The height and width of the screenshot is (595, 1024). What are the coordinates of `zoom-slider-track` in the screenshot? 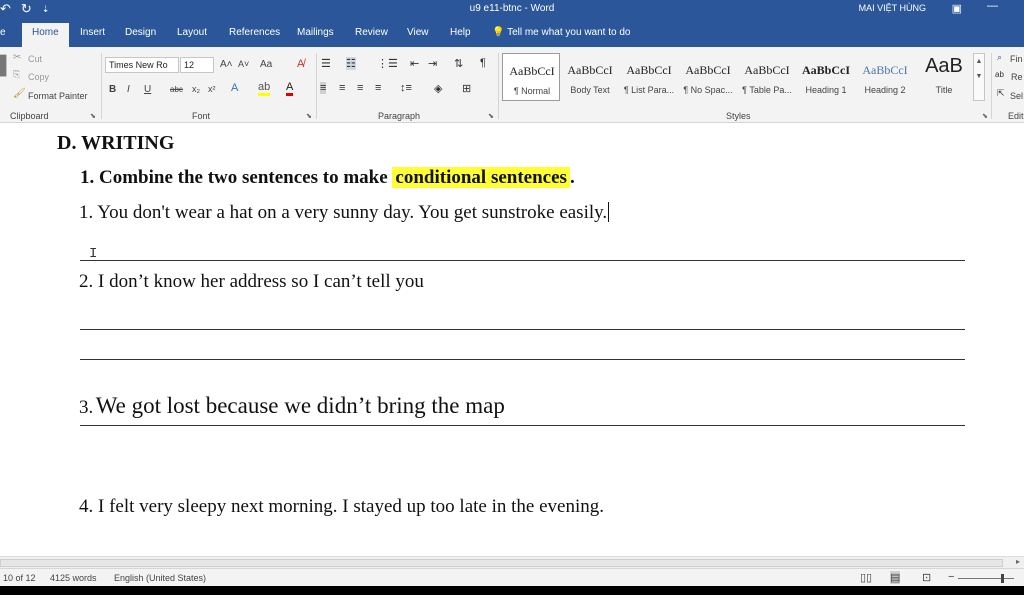 It's located at (986, 578).